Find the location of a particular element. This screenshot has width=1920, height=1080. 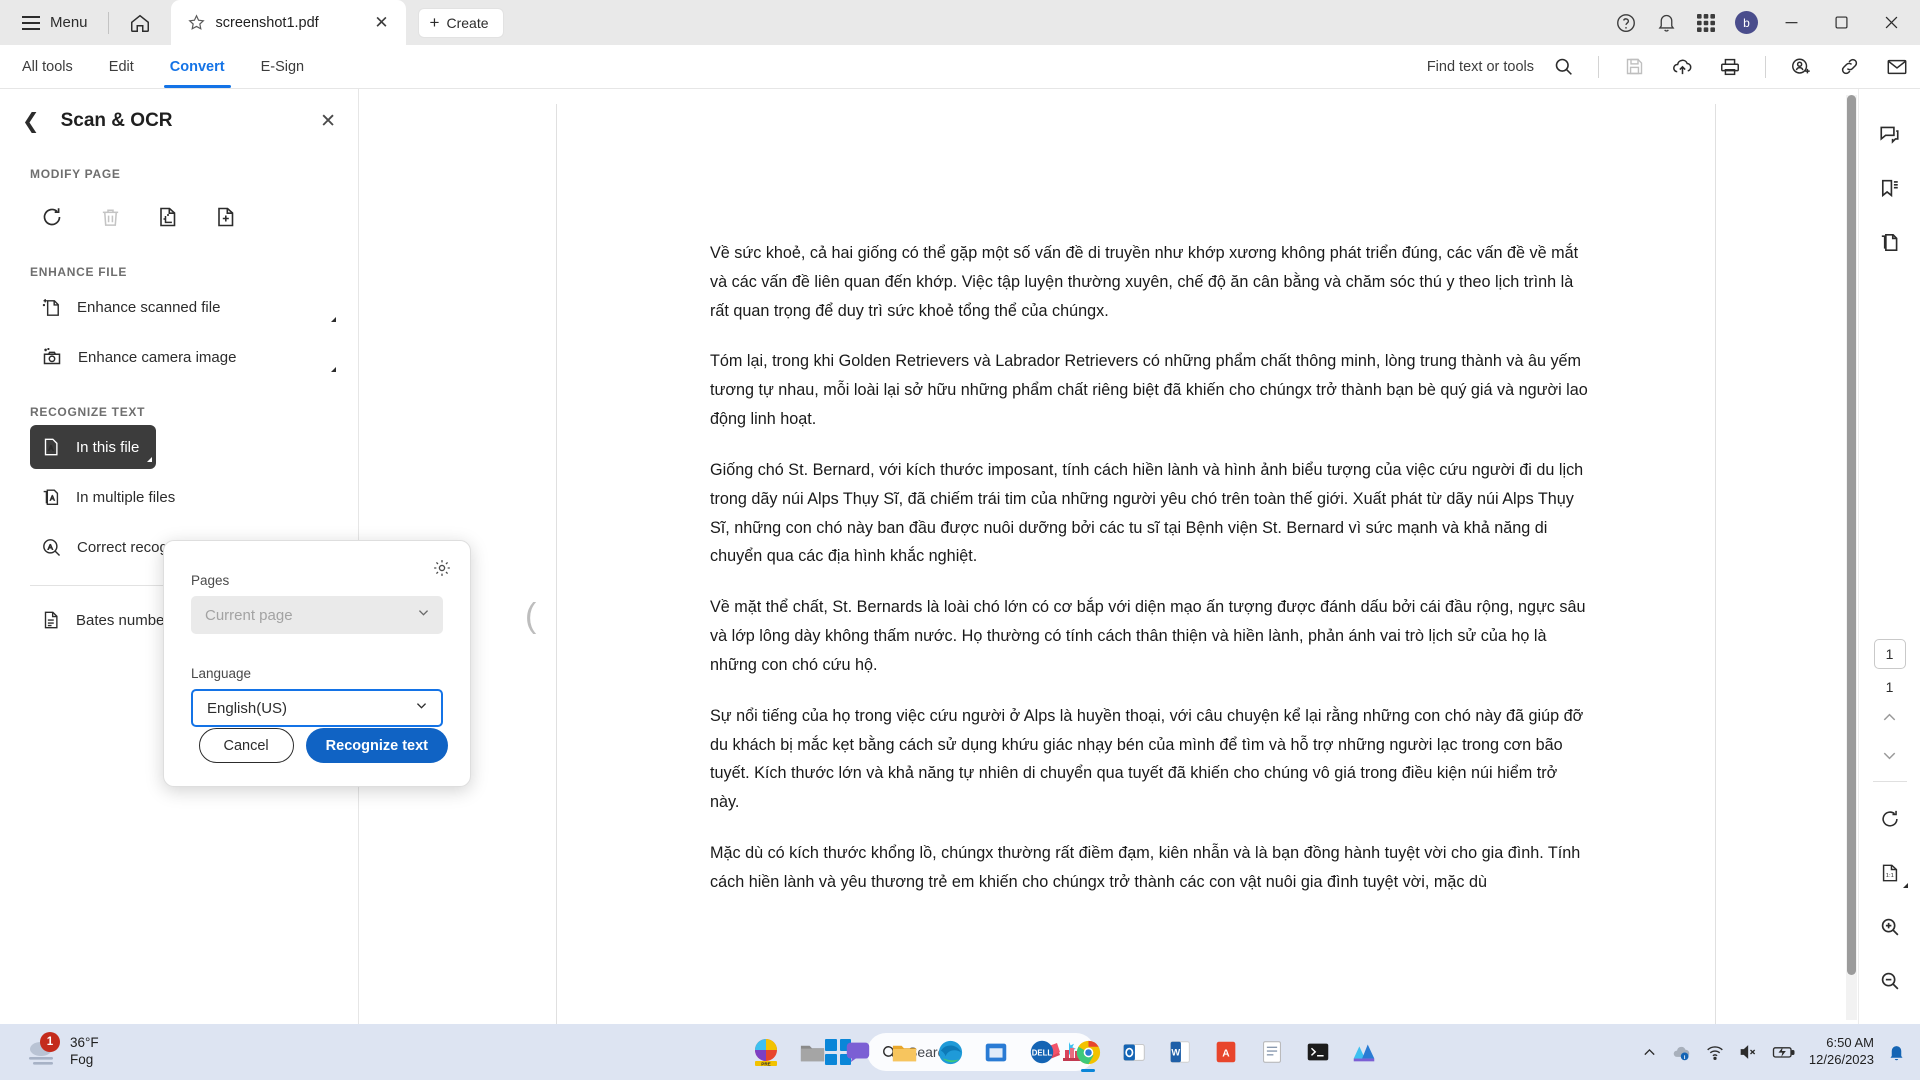

zoom-out-button is located at coordinates (1890, 981).